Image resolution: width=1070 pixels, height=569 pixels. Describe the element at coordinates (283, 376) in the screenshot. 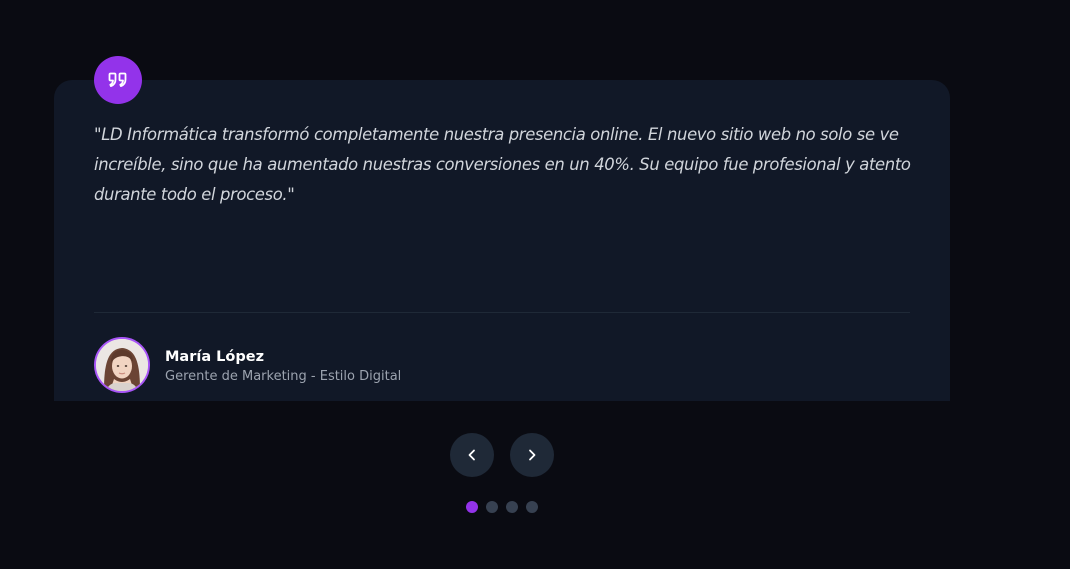

I see `author-role: Gerente de Marketing - Estilo Digital` at that location.